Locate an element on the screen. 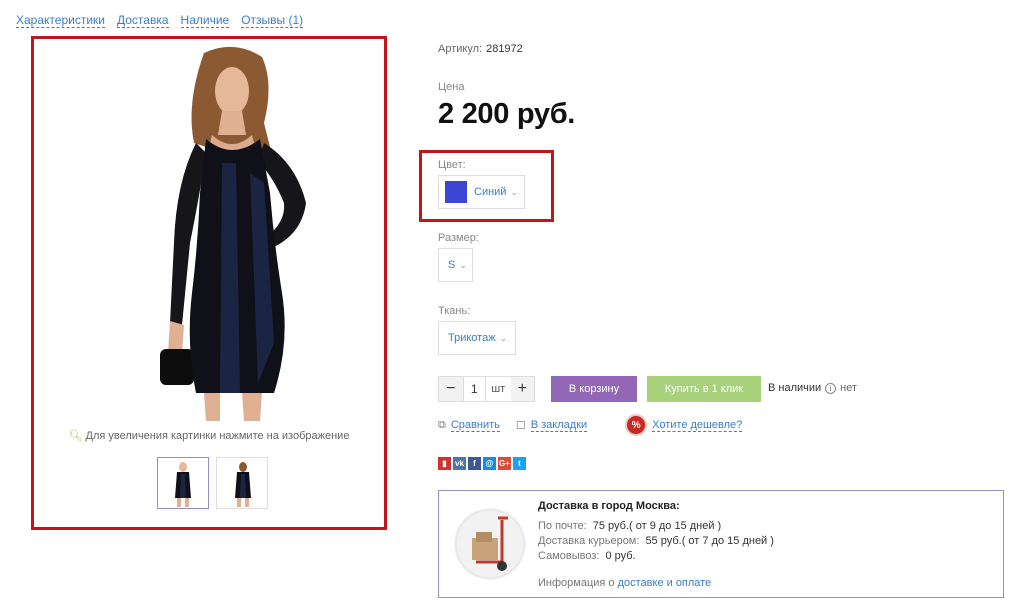 The width and height of the screenshot is (1024, 616). magnifier-icon: 🔍︎ is located at coordinates (75, 436).